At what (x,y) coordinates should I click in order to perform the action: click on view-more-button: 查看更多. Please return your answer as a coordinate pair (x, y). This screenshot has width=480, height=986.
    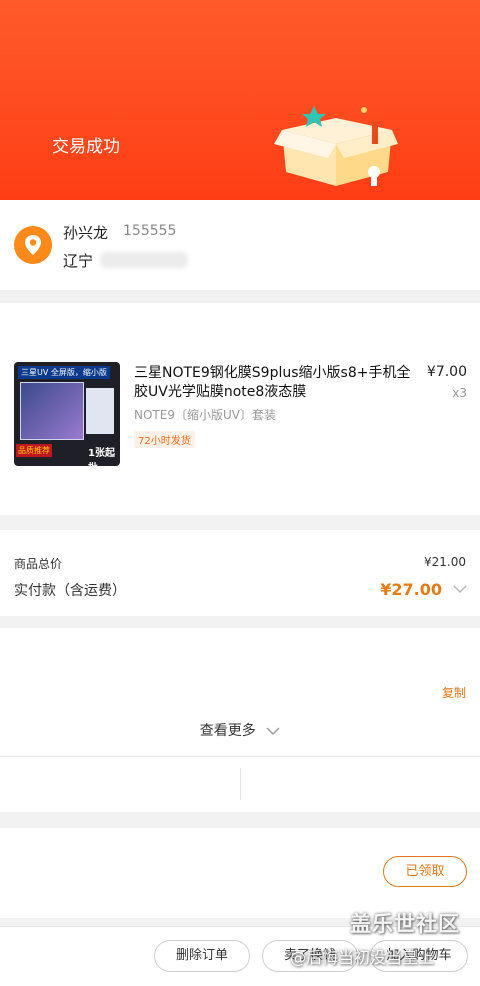
    Looking at the image, I should click on (240, 730).